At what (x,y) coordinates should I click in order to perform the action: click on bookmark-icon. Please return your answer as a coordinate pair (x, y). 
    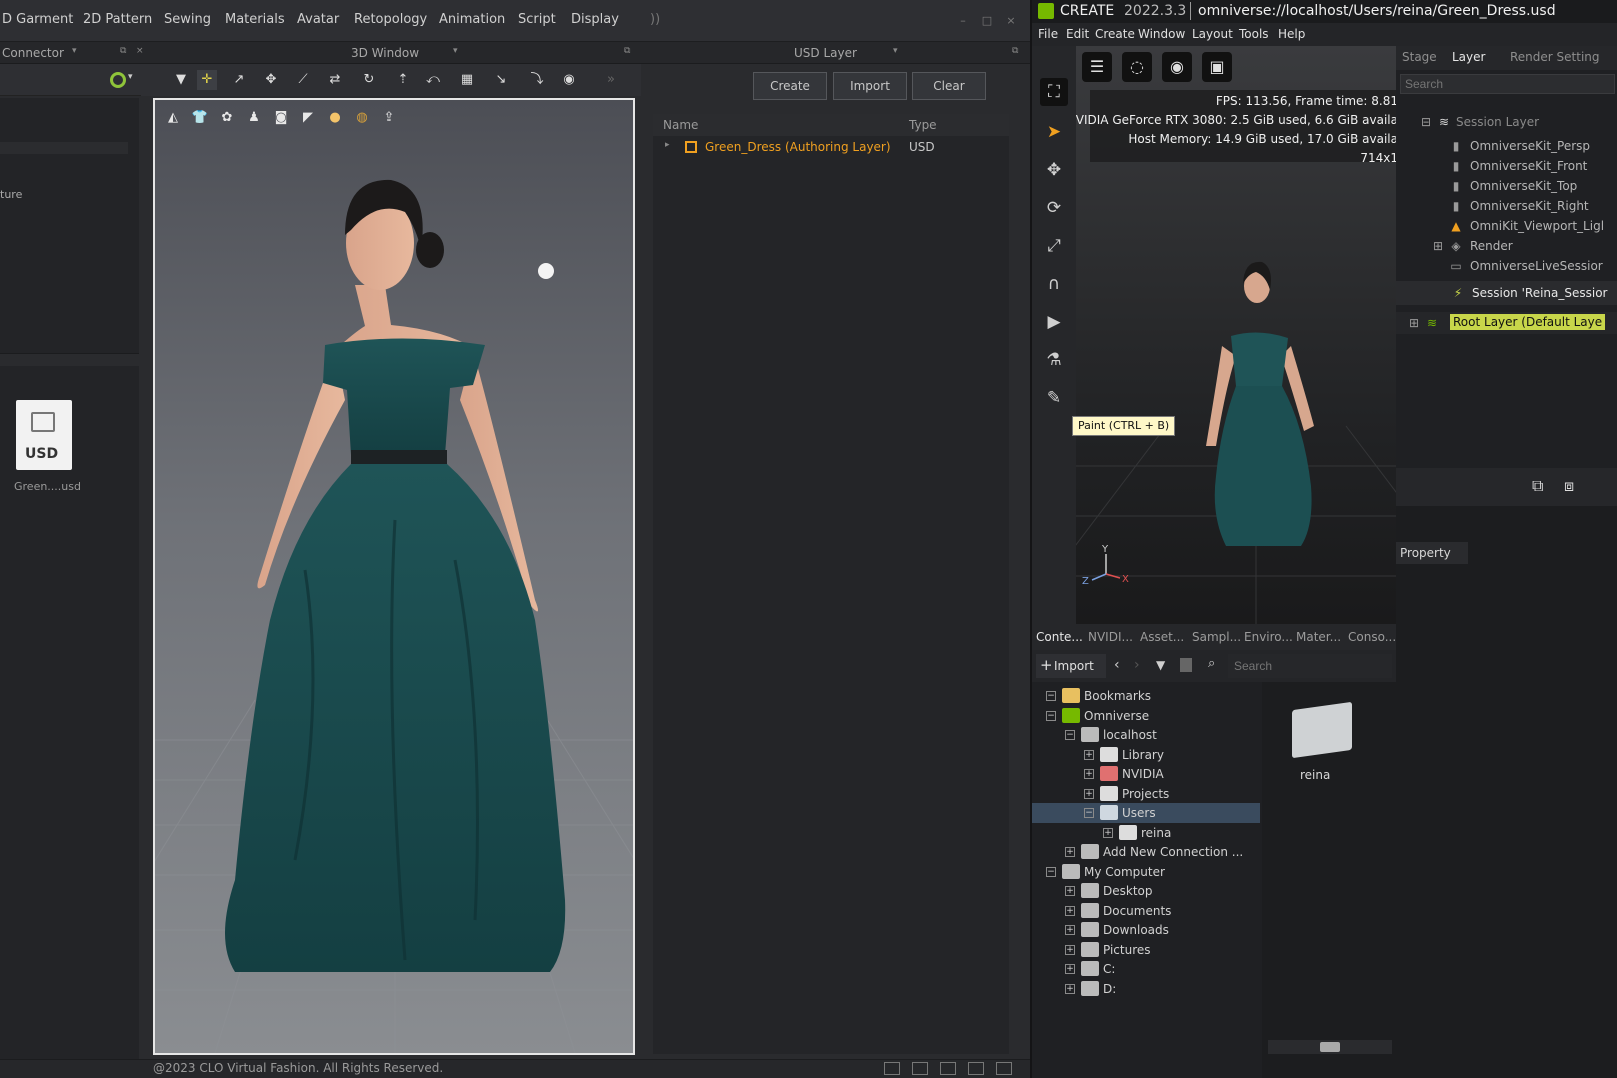
    Looking at the image, I should click on (1186, 665).